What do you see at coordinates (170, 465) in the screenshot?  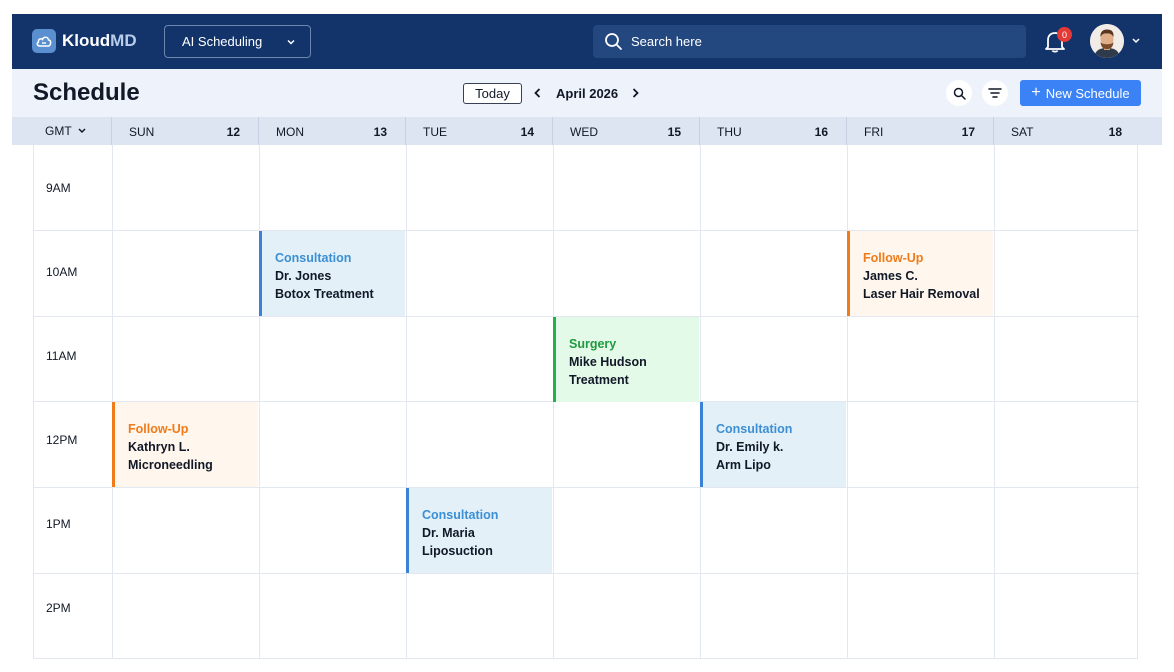 I see `event-treatment: Microneedling` at bounding box center [170, 465].